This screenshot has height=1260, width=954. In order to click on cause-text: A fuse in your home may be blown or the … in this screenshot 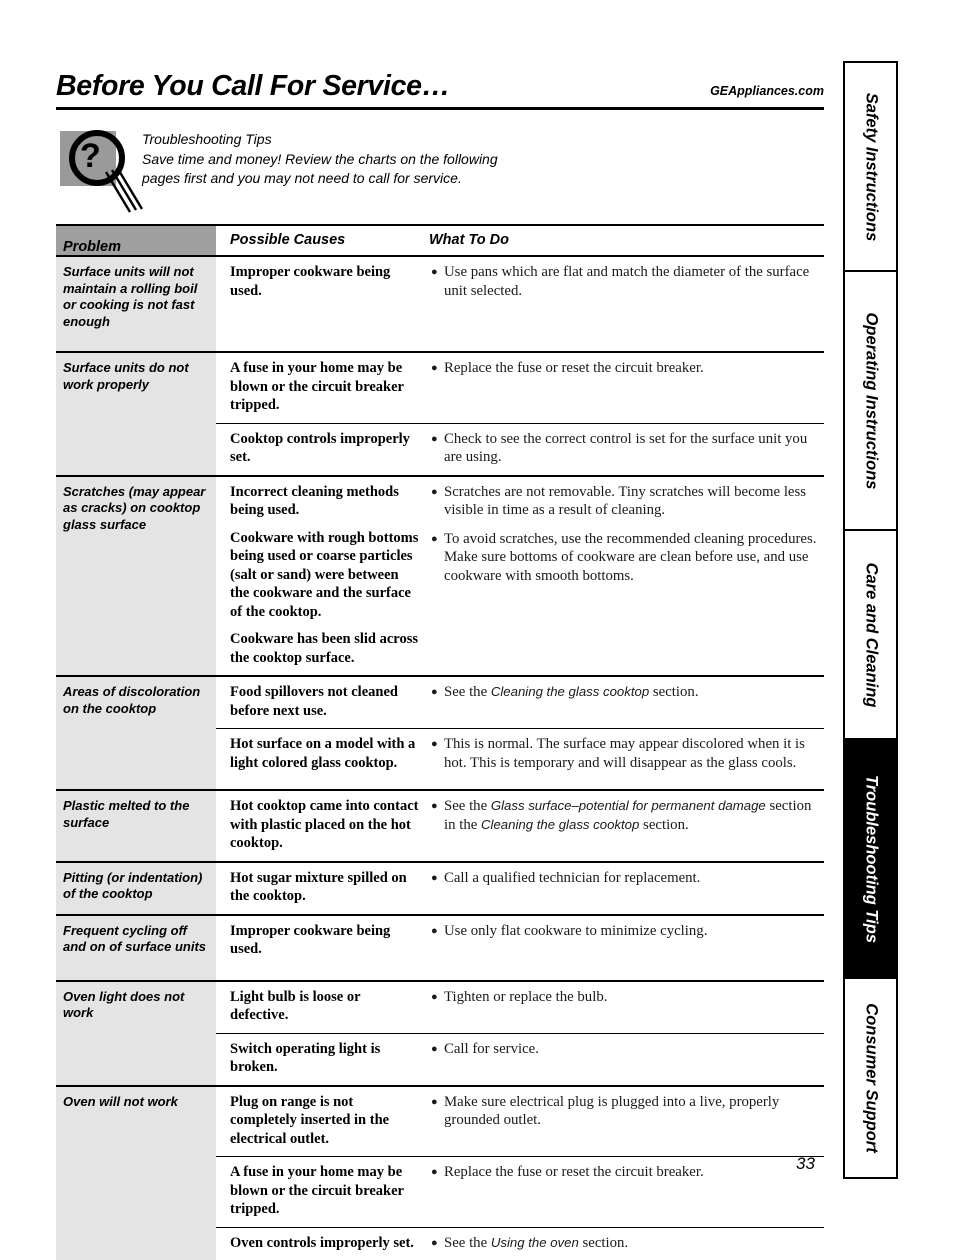, I will do `click(325, 387)`.